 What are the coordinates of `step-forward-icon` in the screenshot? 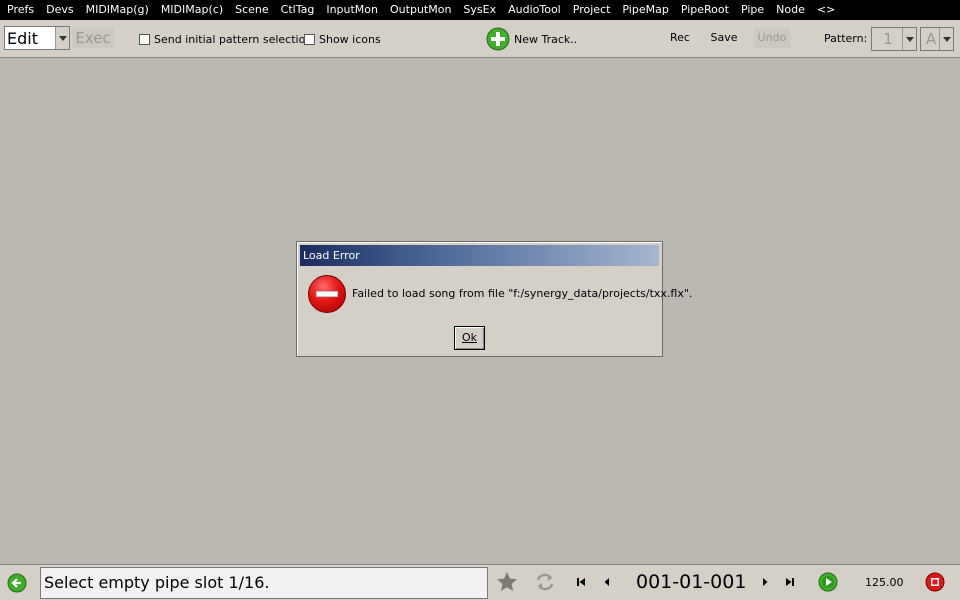 It's located at (765, 582).